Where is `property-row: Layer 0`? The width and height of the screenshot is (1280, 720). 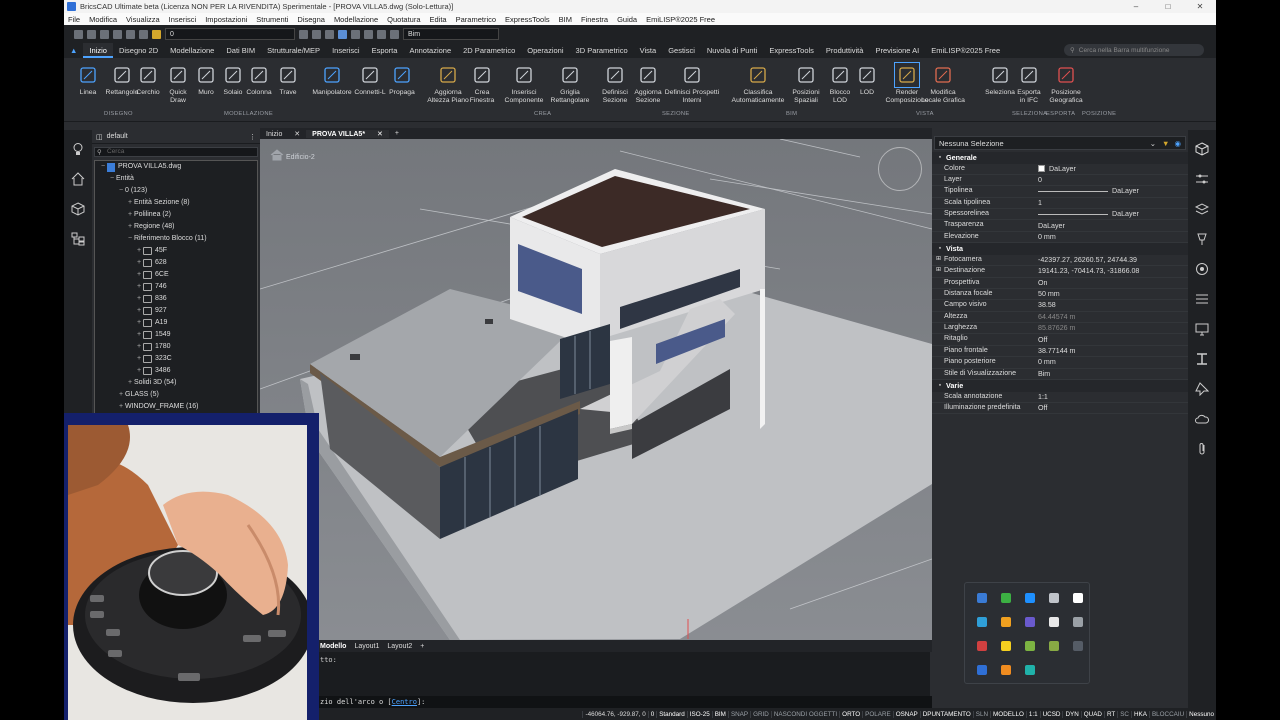
property-row: Layer 0 is located at coordinates (1060, 181).